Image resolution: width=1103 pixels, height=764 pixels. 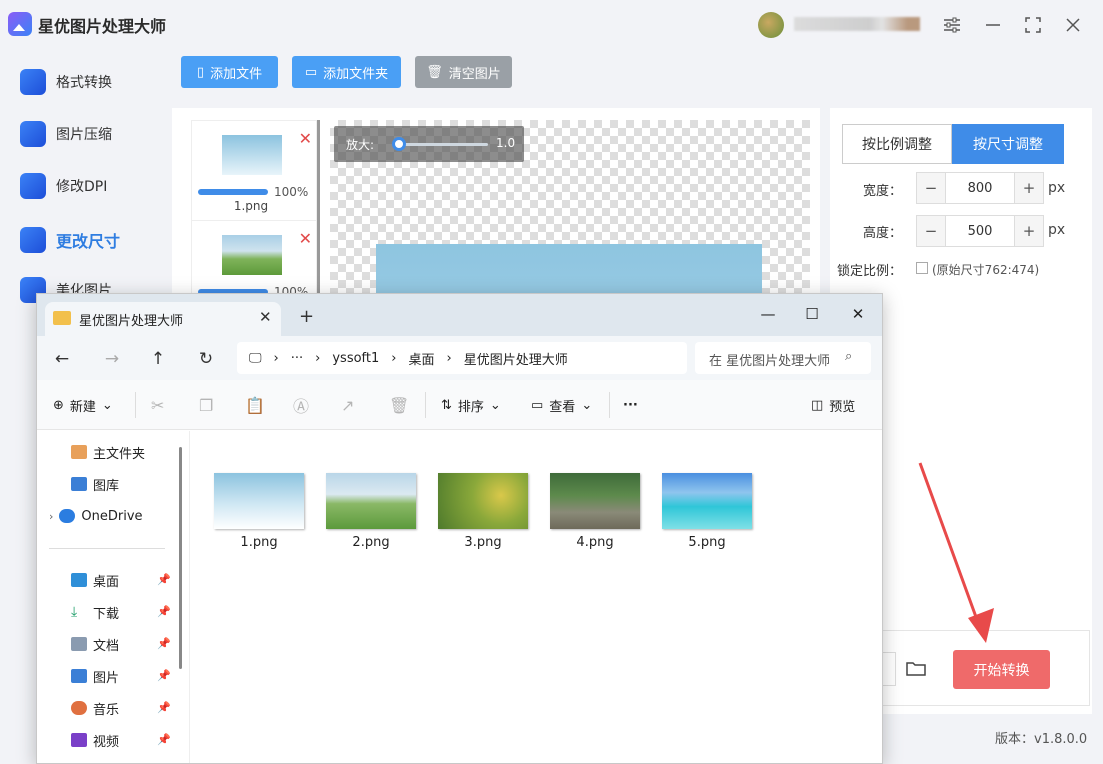 I want to click on height-decrement-button: −, so click(x=931, y=231).